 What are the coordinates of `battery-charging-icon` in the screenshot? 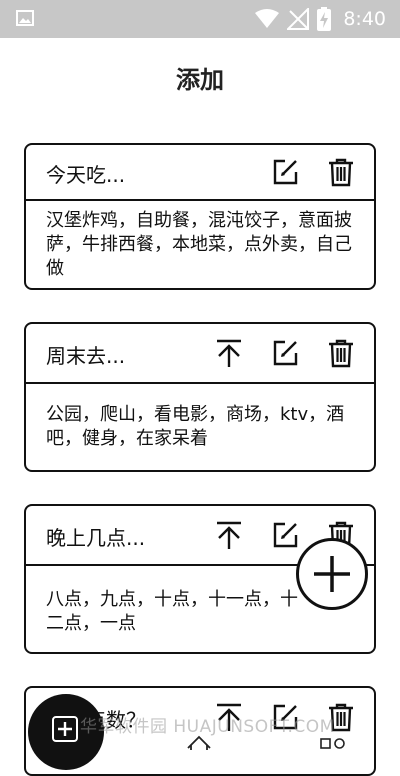 It's located at (324, 19).